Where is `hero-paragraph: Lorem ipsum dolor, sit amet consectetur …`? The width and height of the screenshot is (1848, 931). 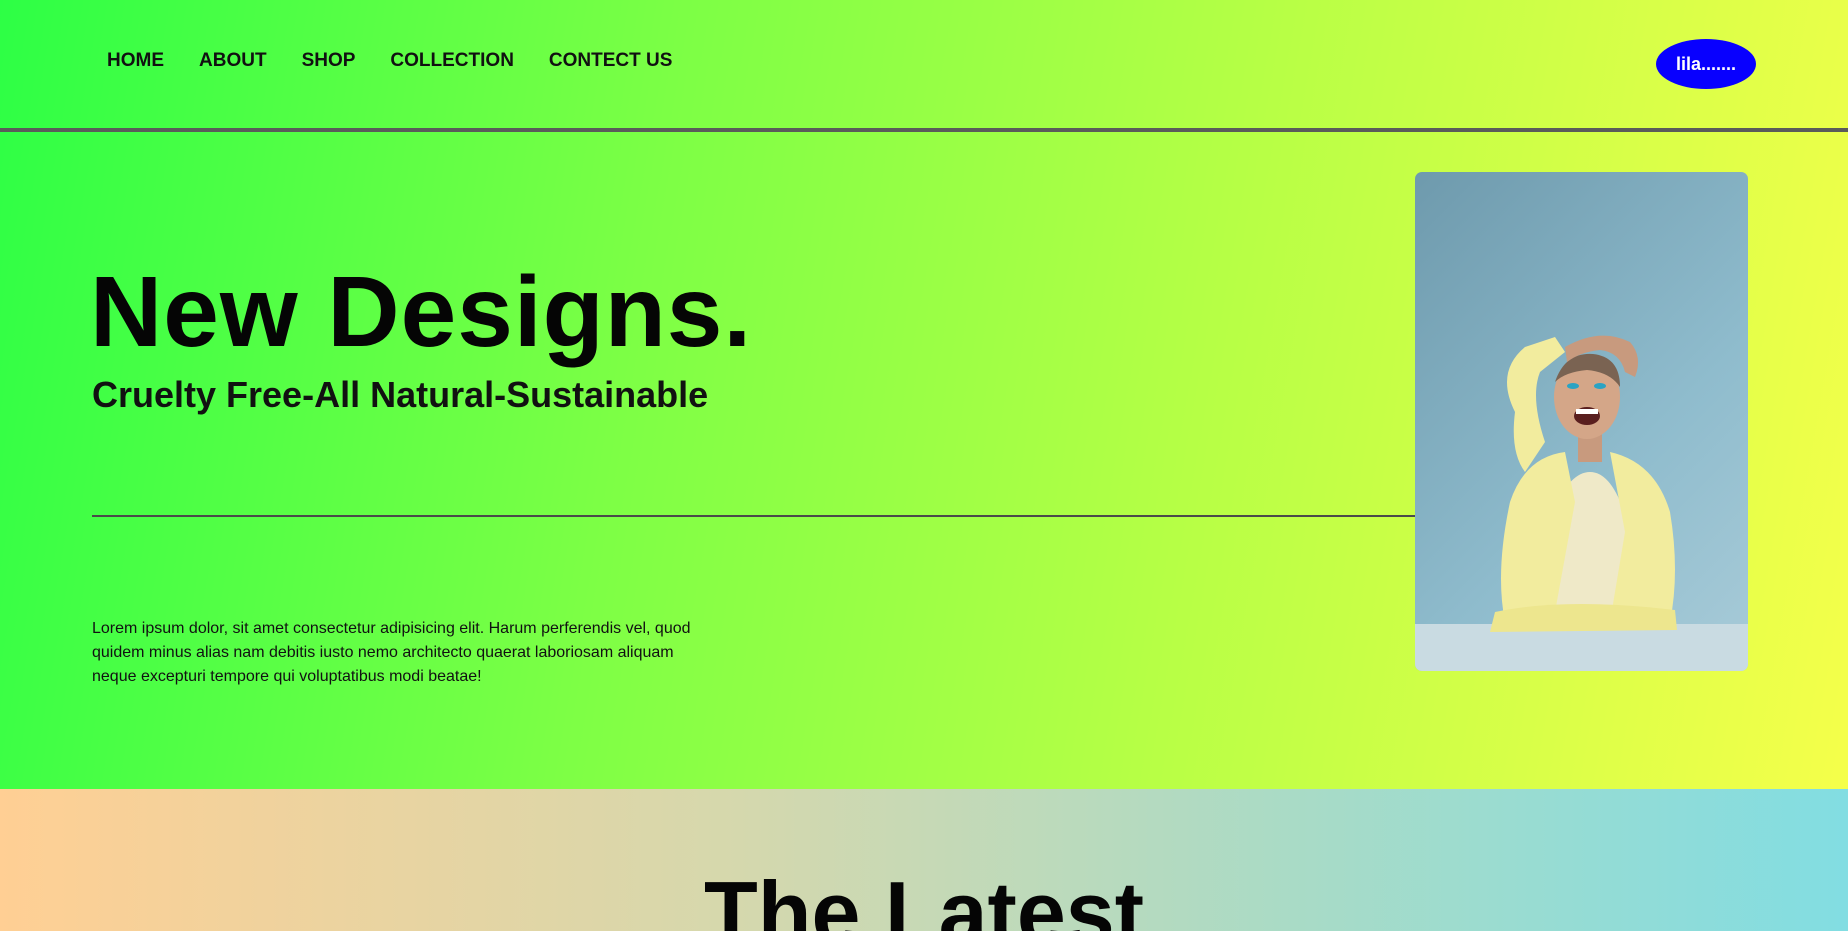
hero-paragraph: Lorem ipsum dolor, sit amet consectetur … is located at coordinates (391, 652).